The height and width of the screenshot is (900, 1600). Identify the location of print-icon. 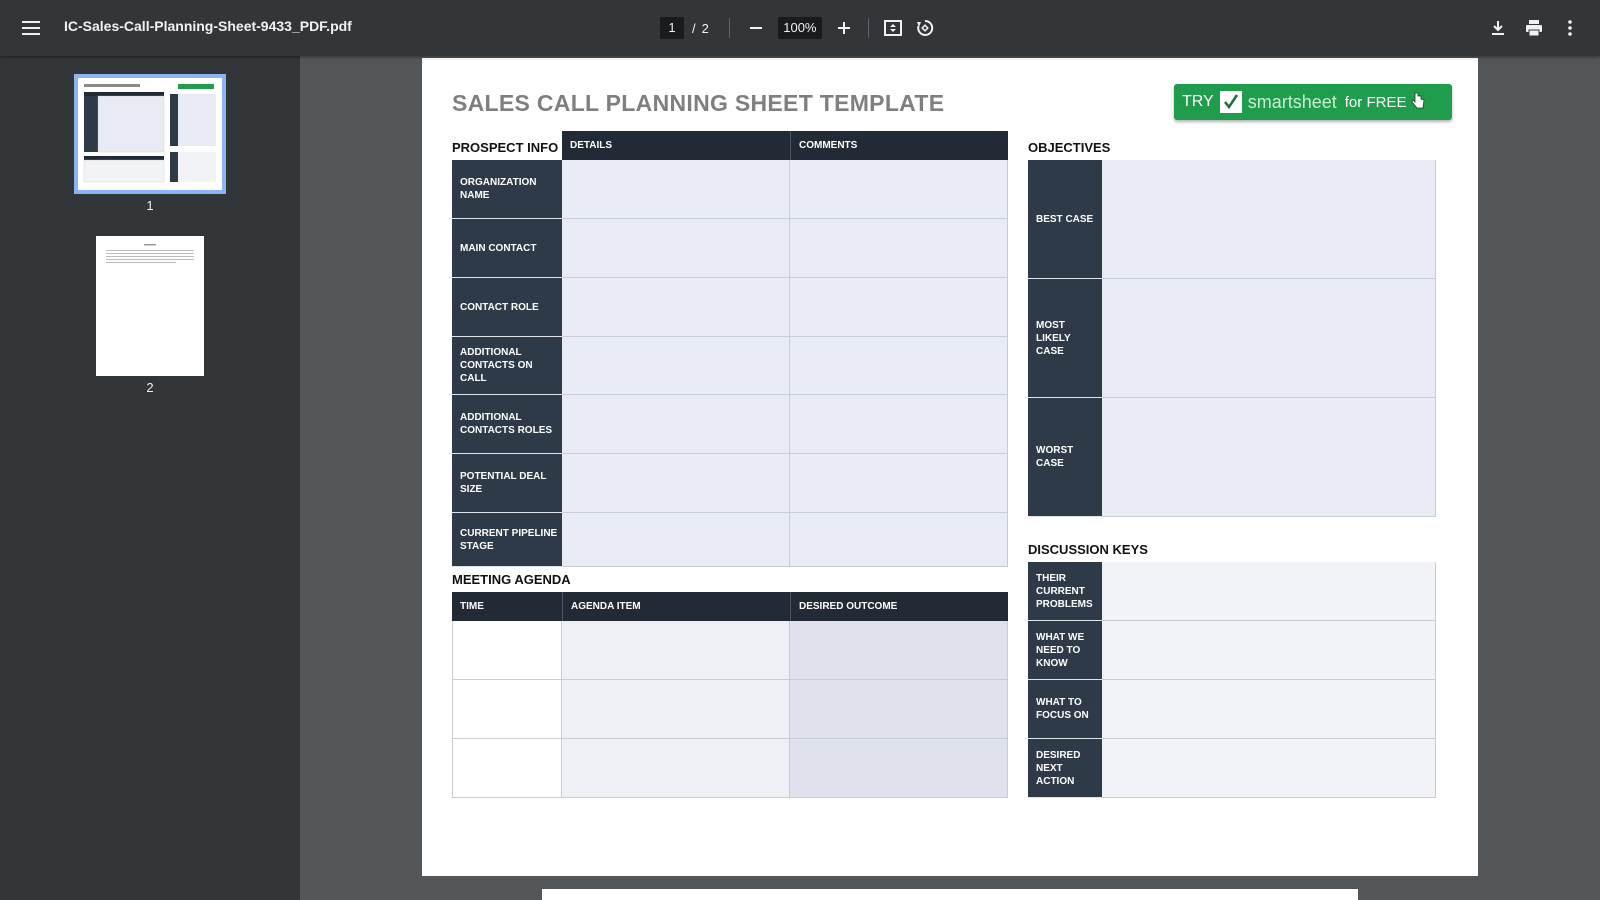
(1534, 28).